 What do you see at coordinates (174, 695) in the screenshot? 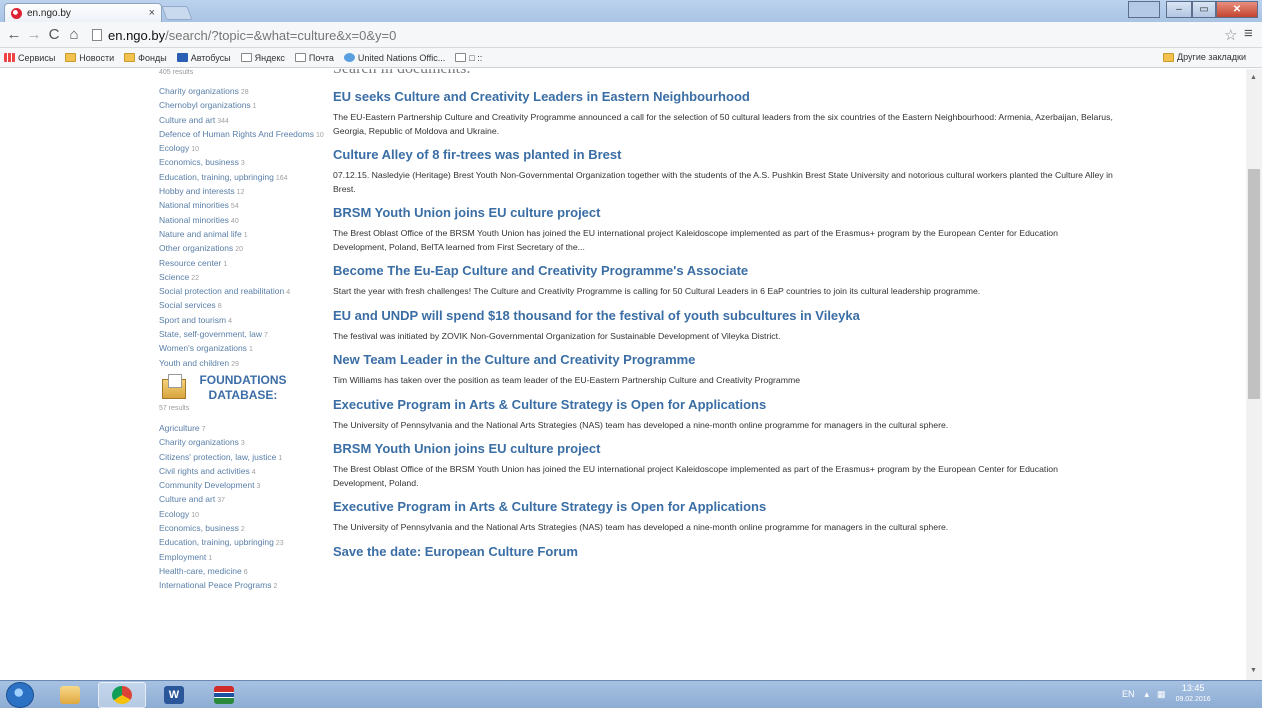
I see `word-taskbar-button: W` at bounding box center [174, 695].